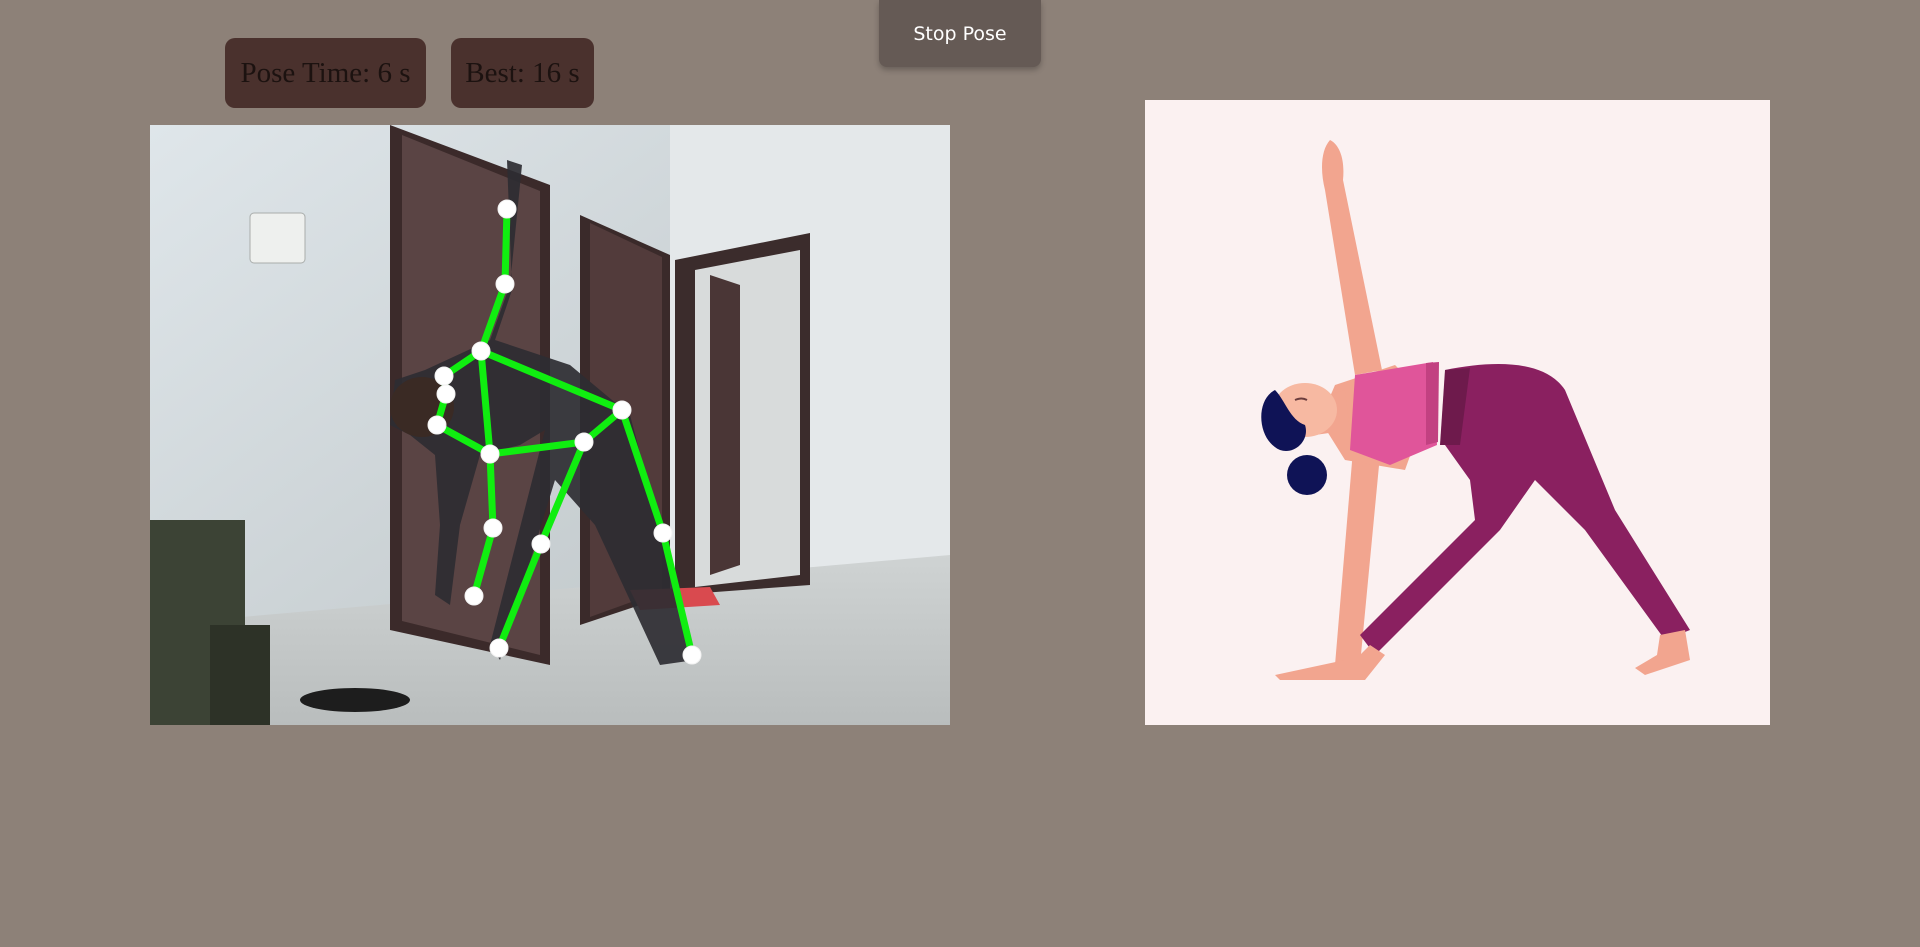 The image size is (1920, 947). I want to click on stop-pose-label: Stop Pose, so click(960, 33).